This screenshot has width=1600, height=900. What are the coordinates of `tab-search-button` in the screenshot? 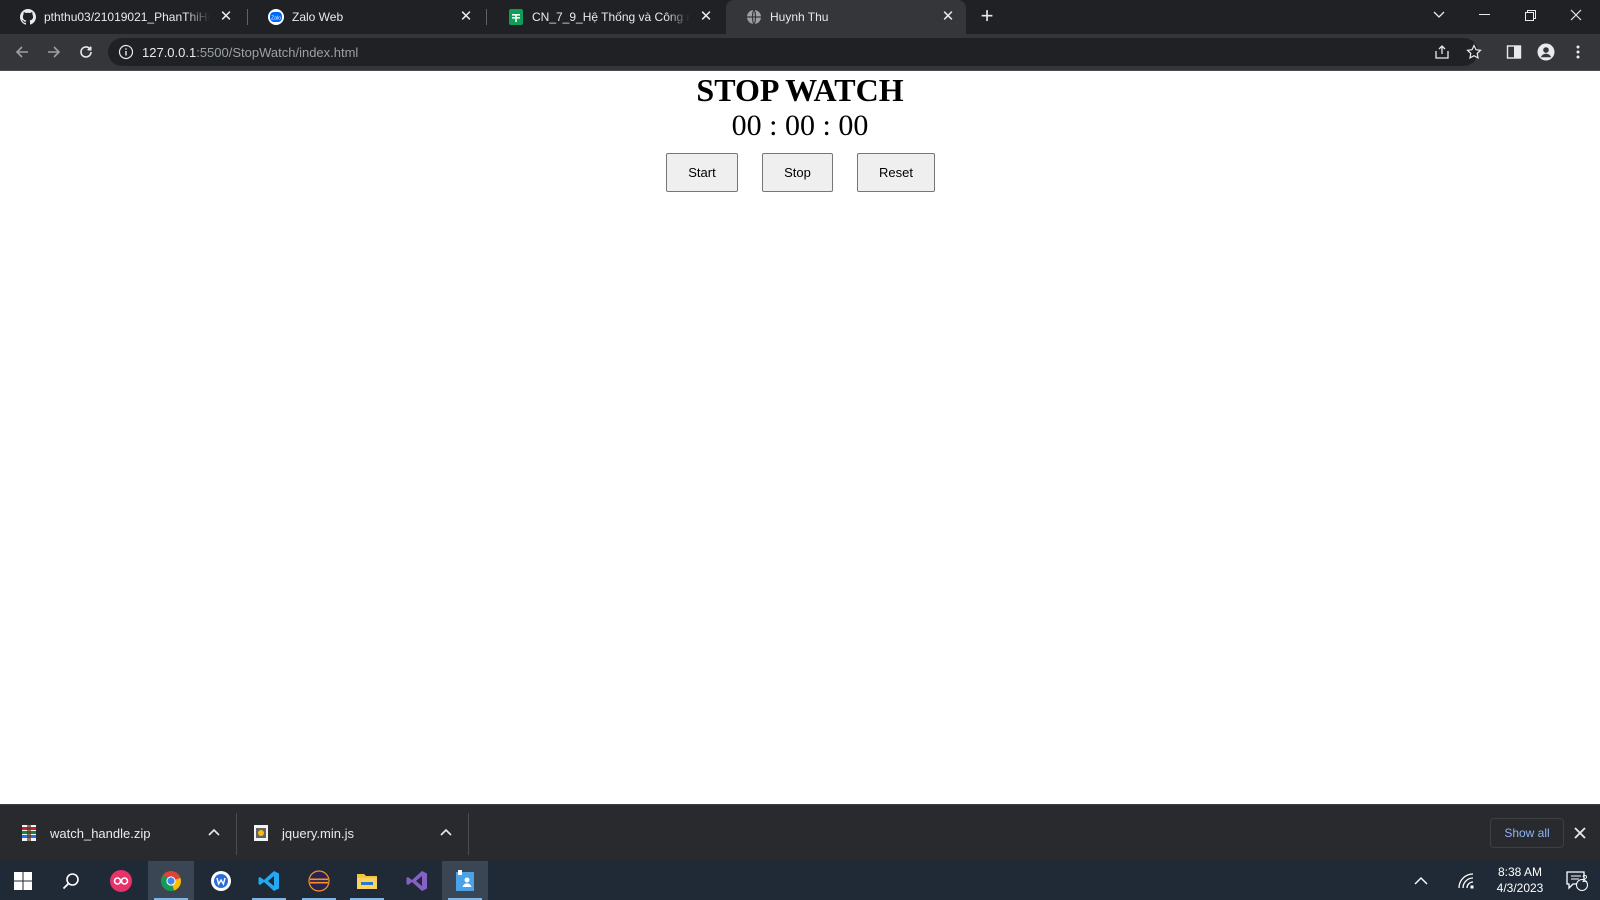 It's located at (1439, 15).